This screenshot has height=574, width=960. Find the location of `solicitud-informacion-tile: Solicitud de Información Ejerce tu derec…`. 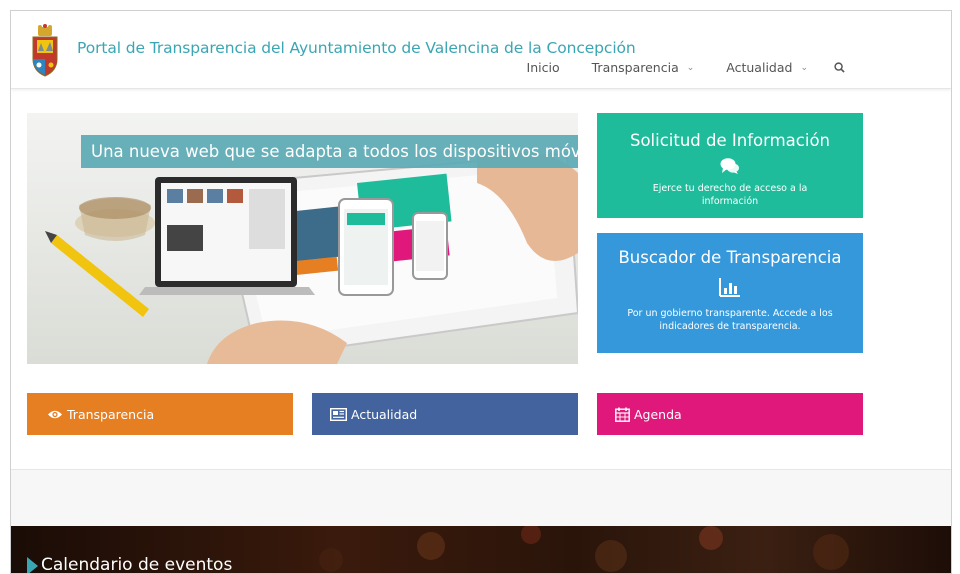

solicitud-informacion-tile: Solicitud de Información Ejerce tu derec… is located at coordinates (730, 165).